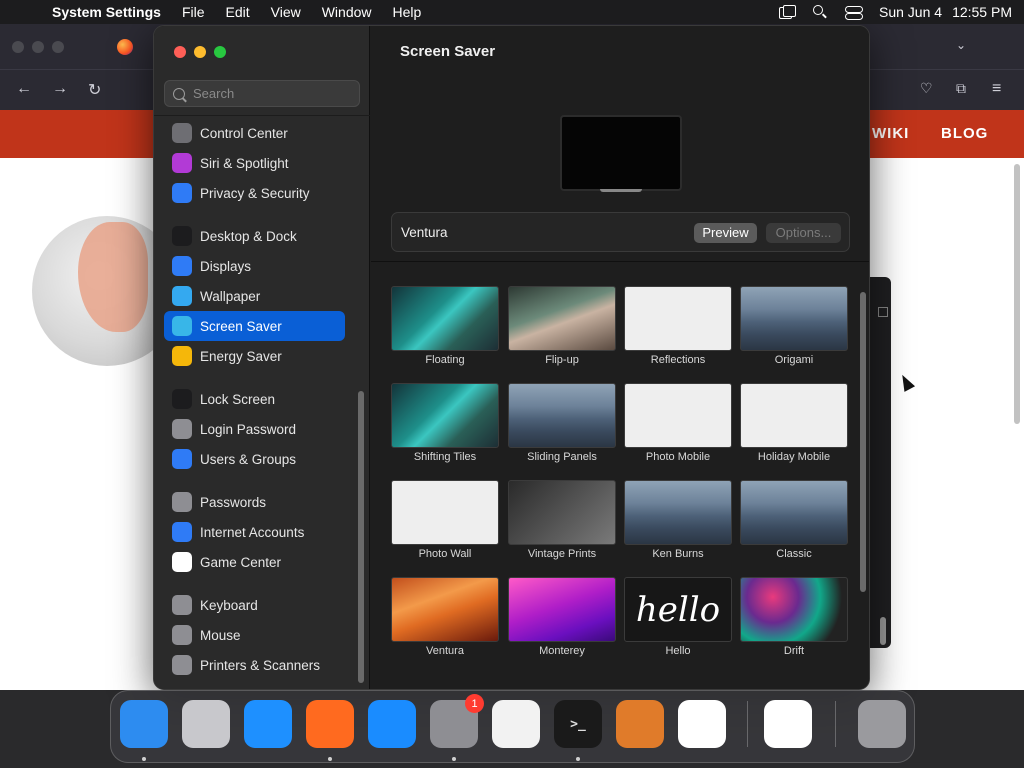 The height and width of the screenshot is (768, 1024). What do you see at coordinates (996, 89) in the screenshot?
I see `hamburger-menu-icon: ≡` at bounding box center [996, 89].